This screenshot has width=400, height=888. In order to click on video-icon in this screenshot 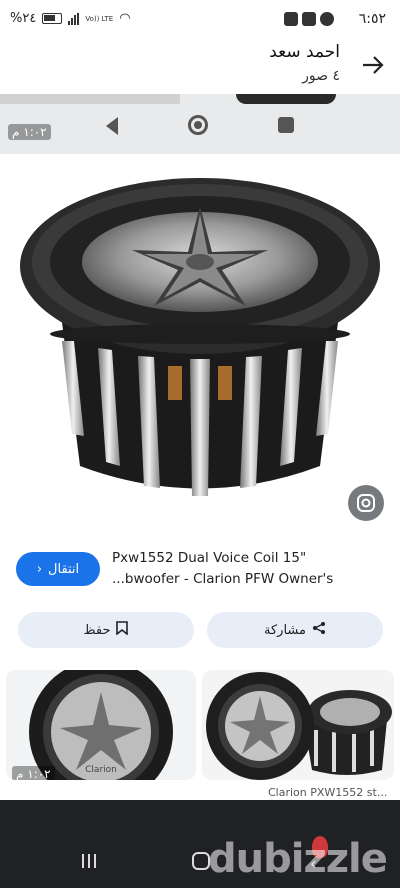, I will do `click(309, 19)`.